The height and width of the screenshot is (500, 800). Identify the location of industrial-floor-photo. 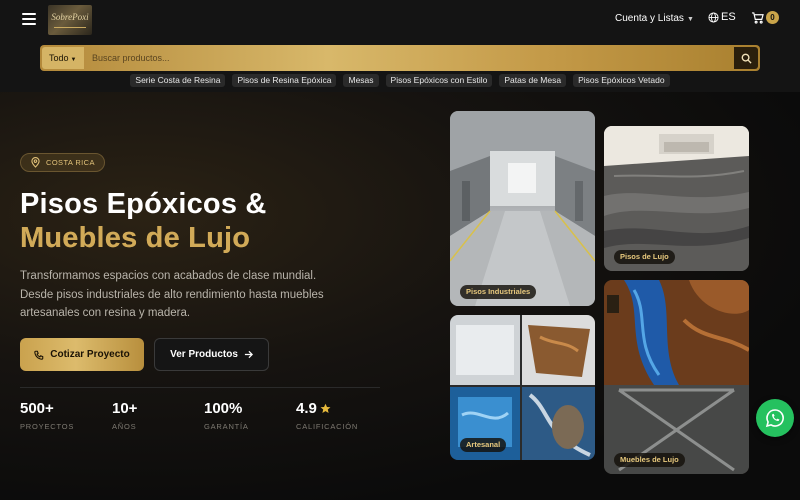
(522, 208).